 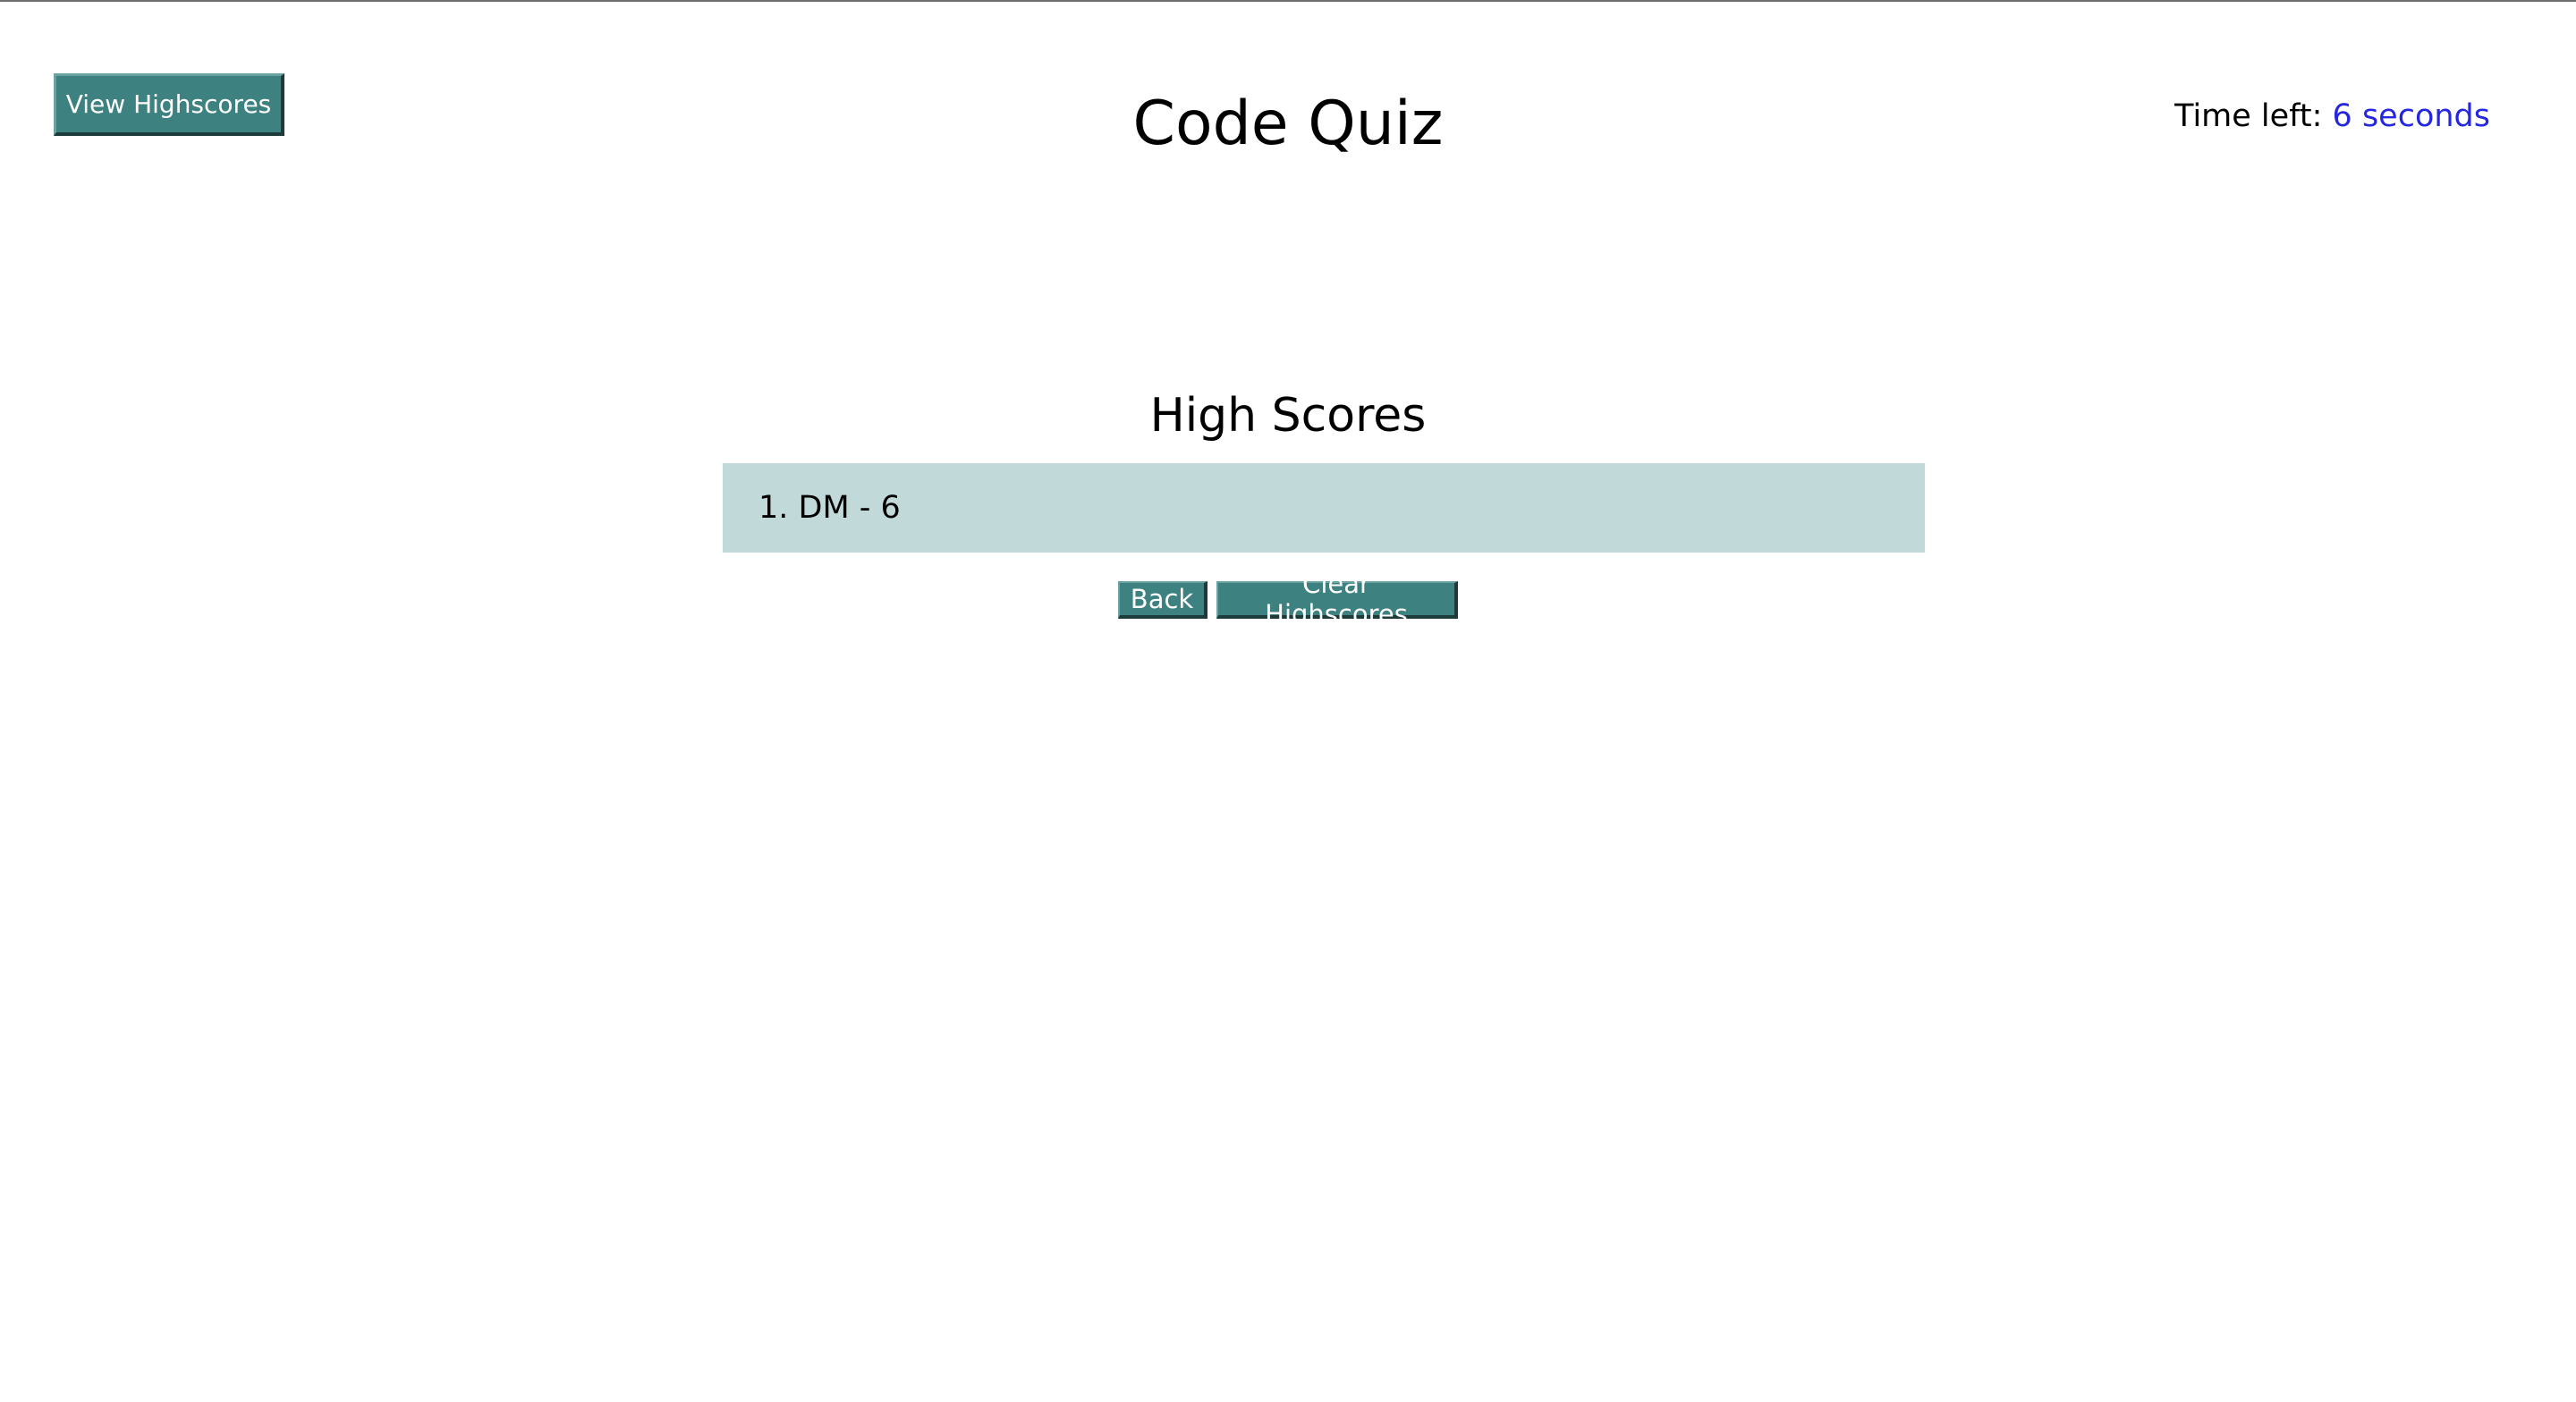 I want to click on highscore-entry: 1. DM - 6, so click(x=829, y=508).